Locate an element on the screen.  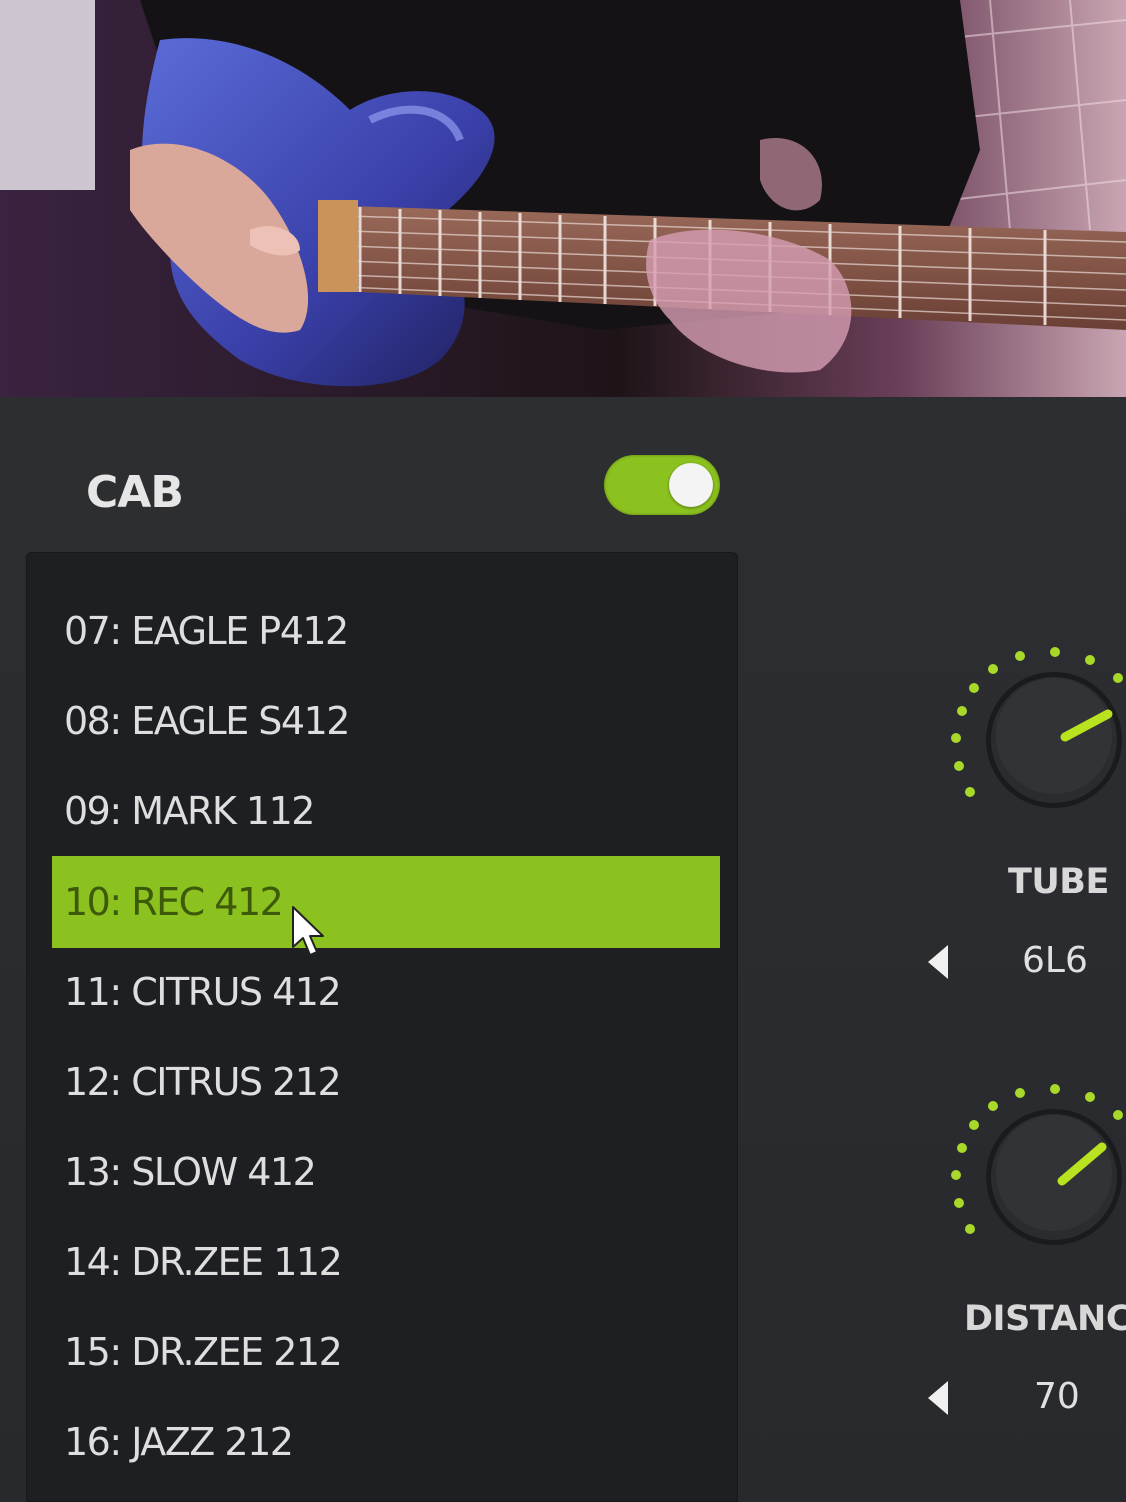
cab-list-item: 15: DR.ZEE 212 is located at coordinates (386, 1352).